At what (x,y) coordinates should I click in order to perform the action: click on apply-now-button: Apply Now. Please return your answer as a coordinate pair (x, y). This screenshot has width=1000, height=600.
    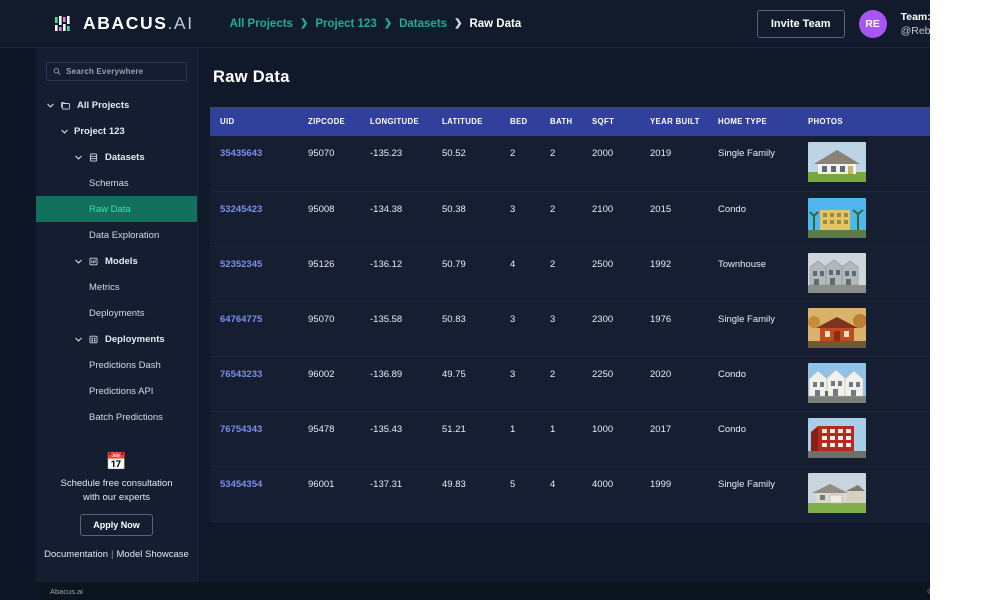
    Looking at the image, I should click on (116, 525).